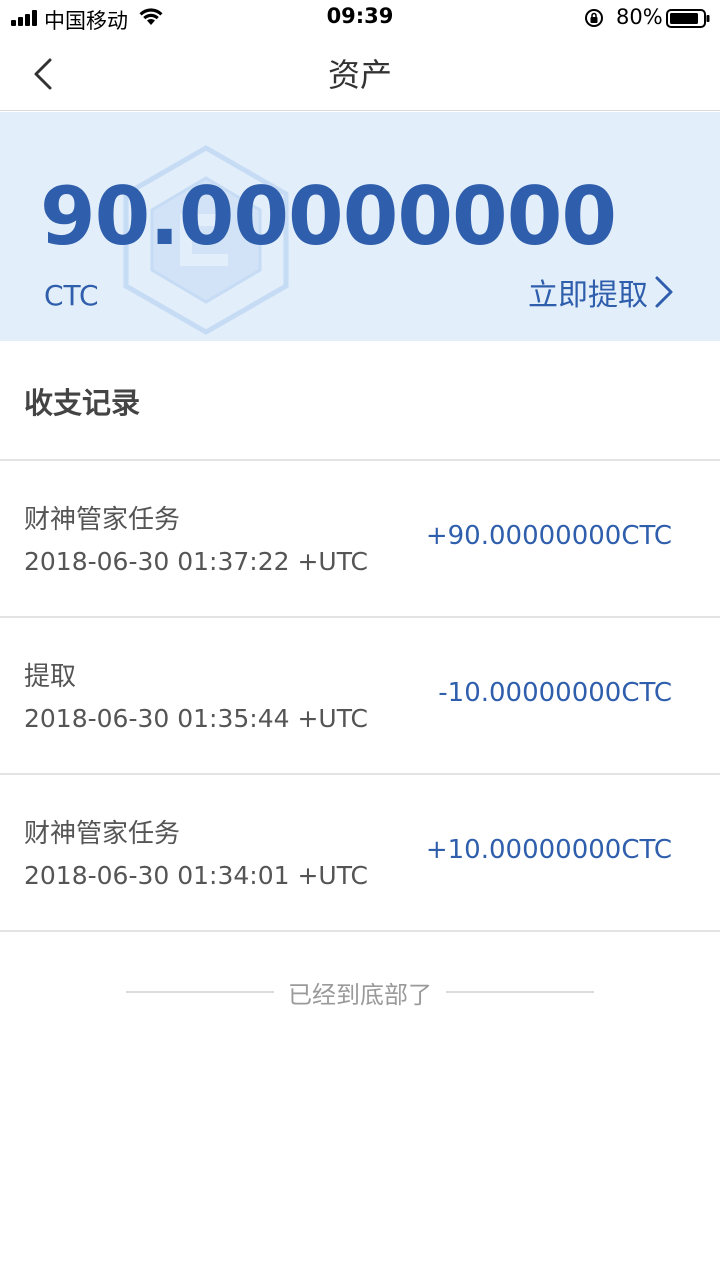 This screenshot has height=1280, width=720. Describe the element at coordinates (71, 295) in the screenshot. I see `balance-unit: CTC` at that location.